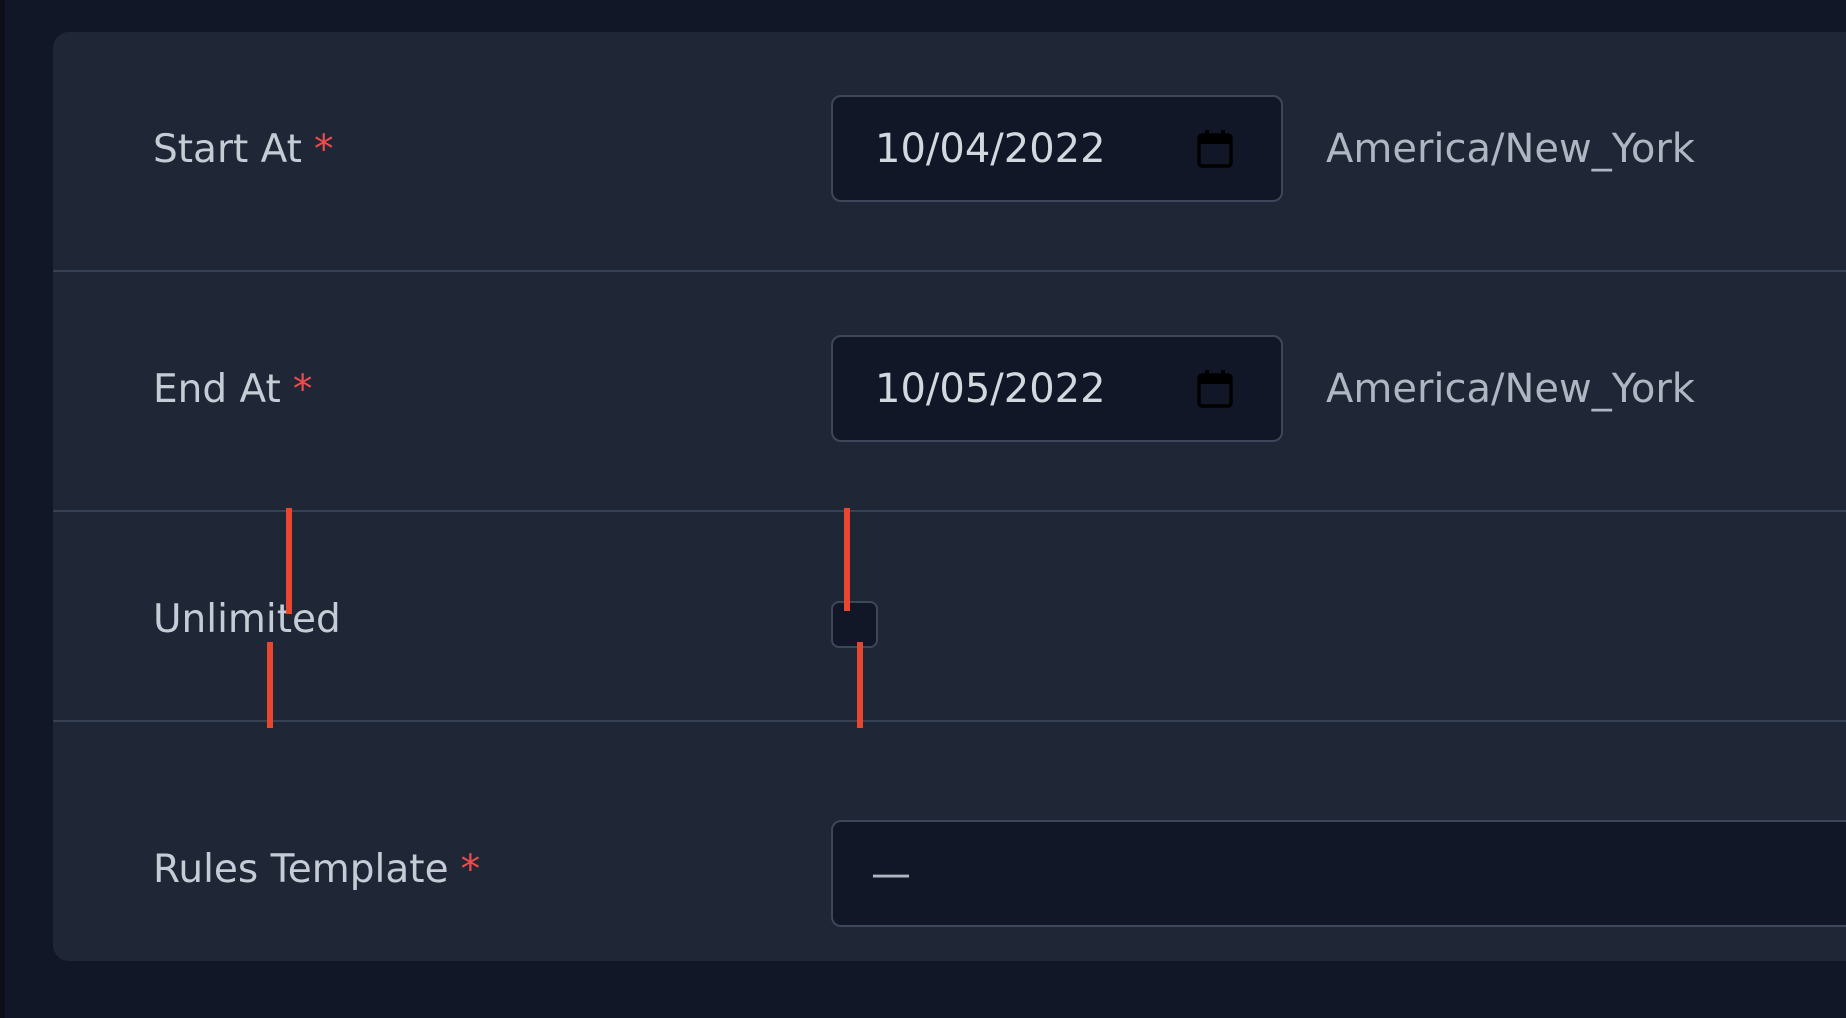 This screenshot has height=1018, width=1846. I want to click on end-at-date-input: 10/05/2022, so click(1057, 388).